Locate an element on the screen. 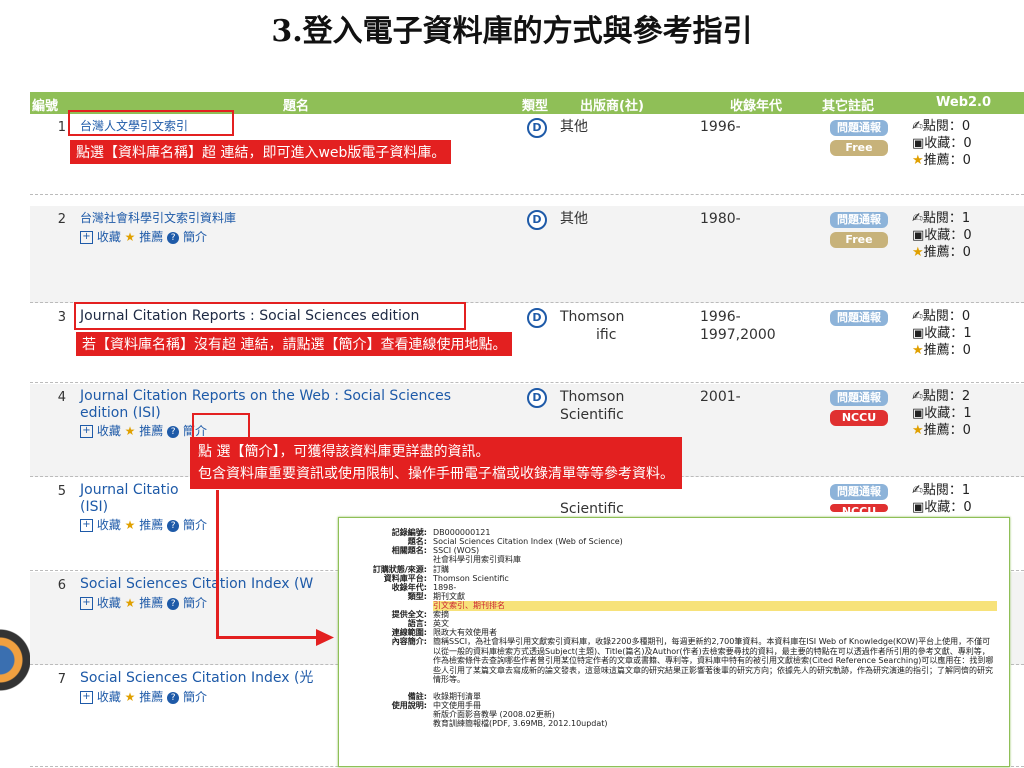 Image resolution: width=1024 pixels, height=768 pixels. detail-label: 內容簡介: is located at coordinates (409, 641).